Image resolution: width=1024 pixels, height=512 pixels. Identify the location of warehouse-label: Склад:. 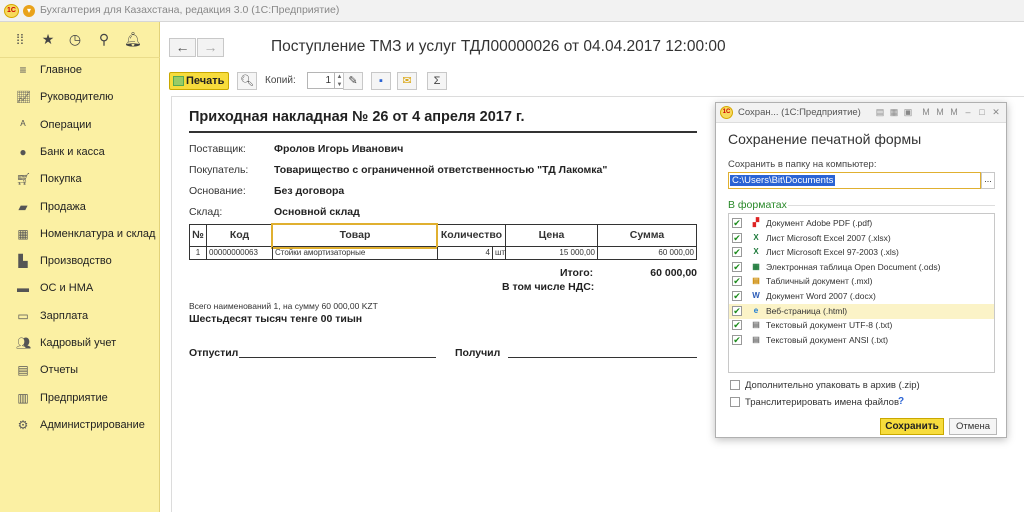
(206, 212).